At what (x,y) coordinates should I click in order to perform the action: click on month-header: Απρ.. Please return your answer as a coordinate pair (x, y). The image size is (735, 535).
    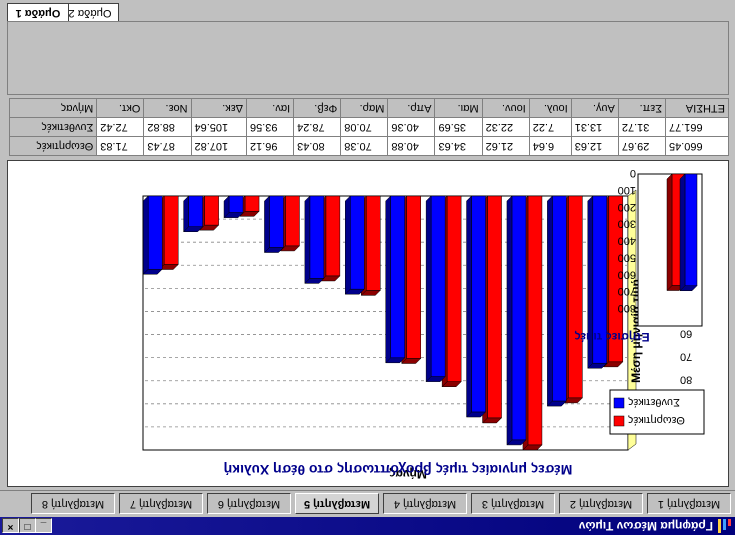
    Looking at the image, I should click on (411, 108).